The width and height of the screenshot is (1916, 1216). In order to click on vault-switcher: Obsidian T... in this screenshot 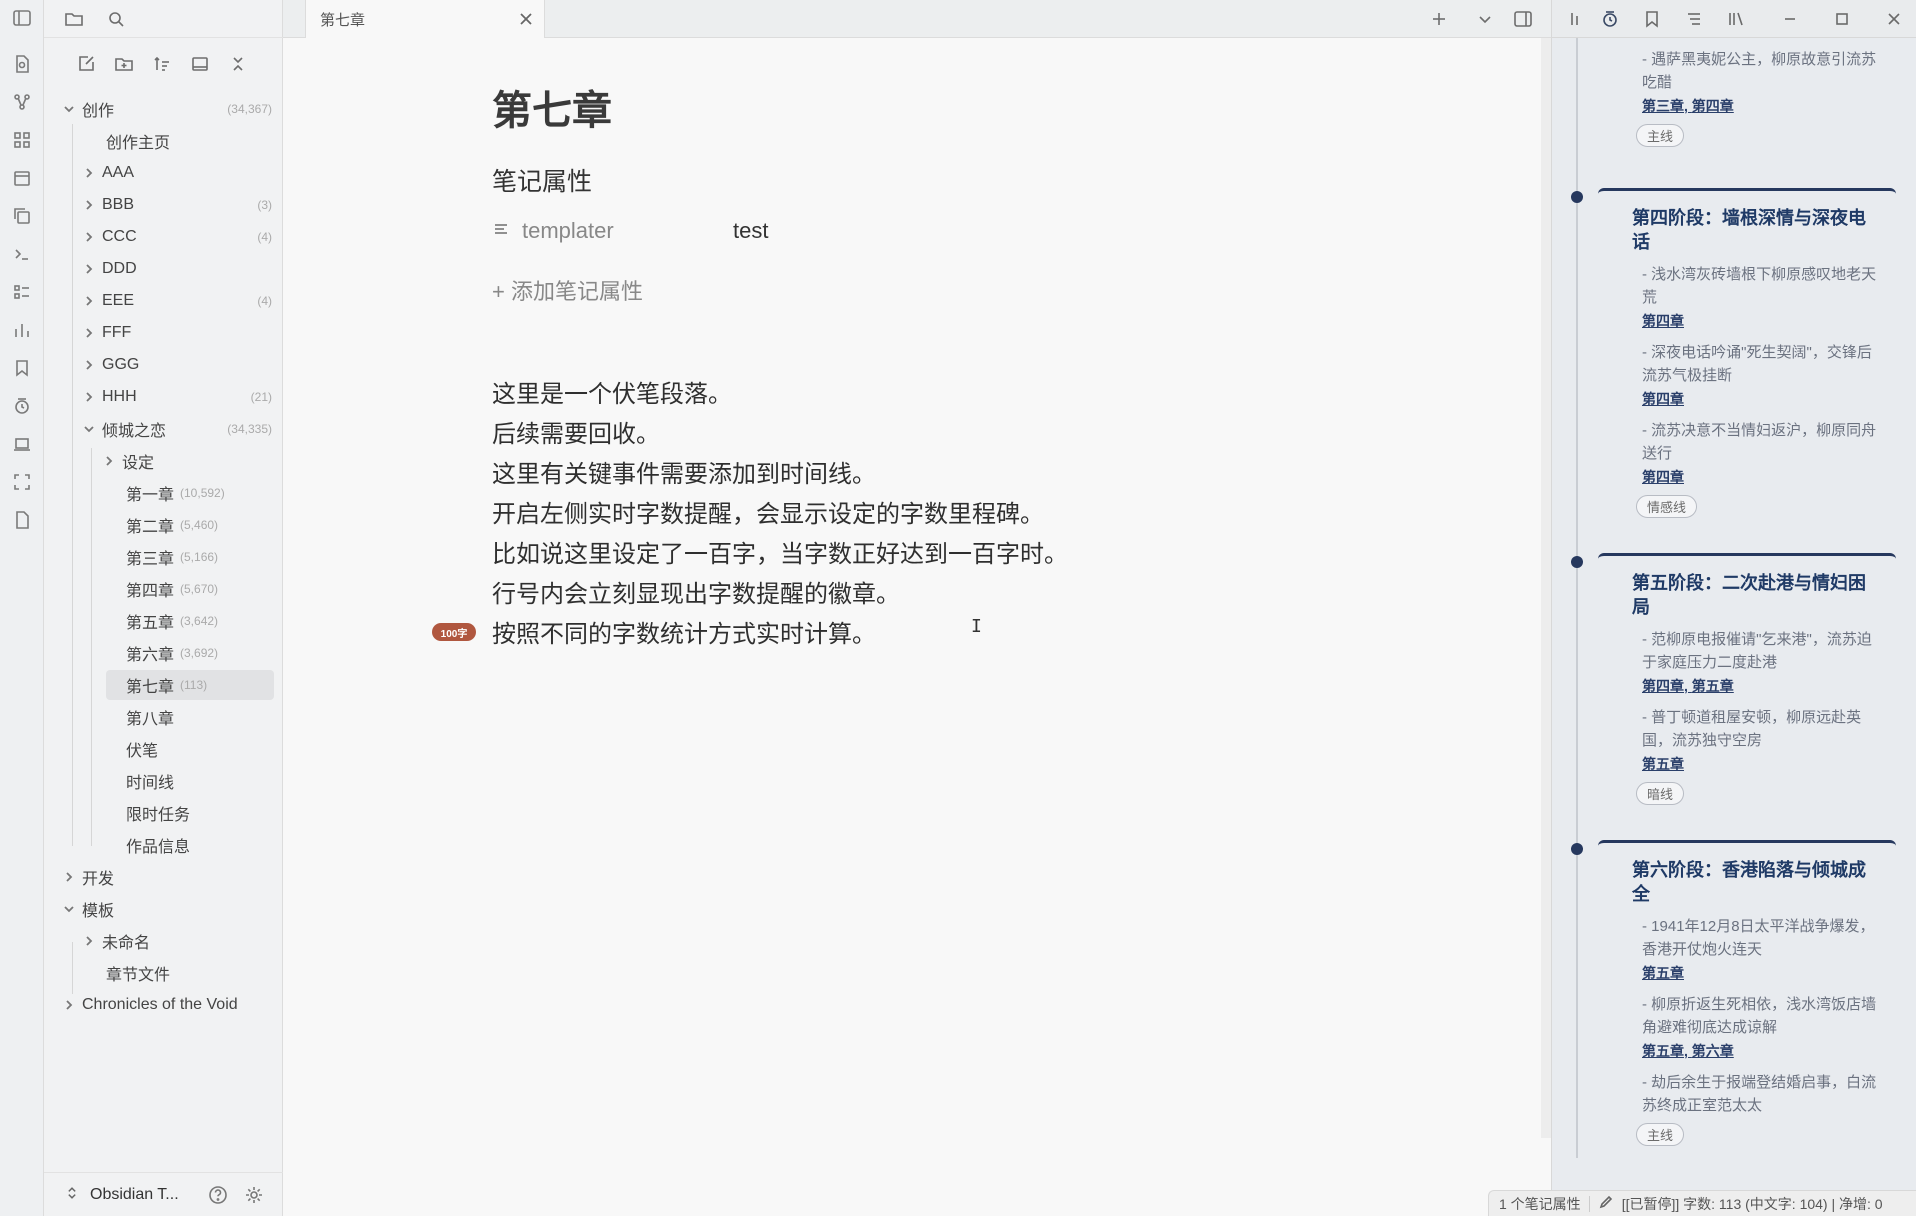, I will do `click(163, 1194)`.